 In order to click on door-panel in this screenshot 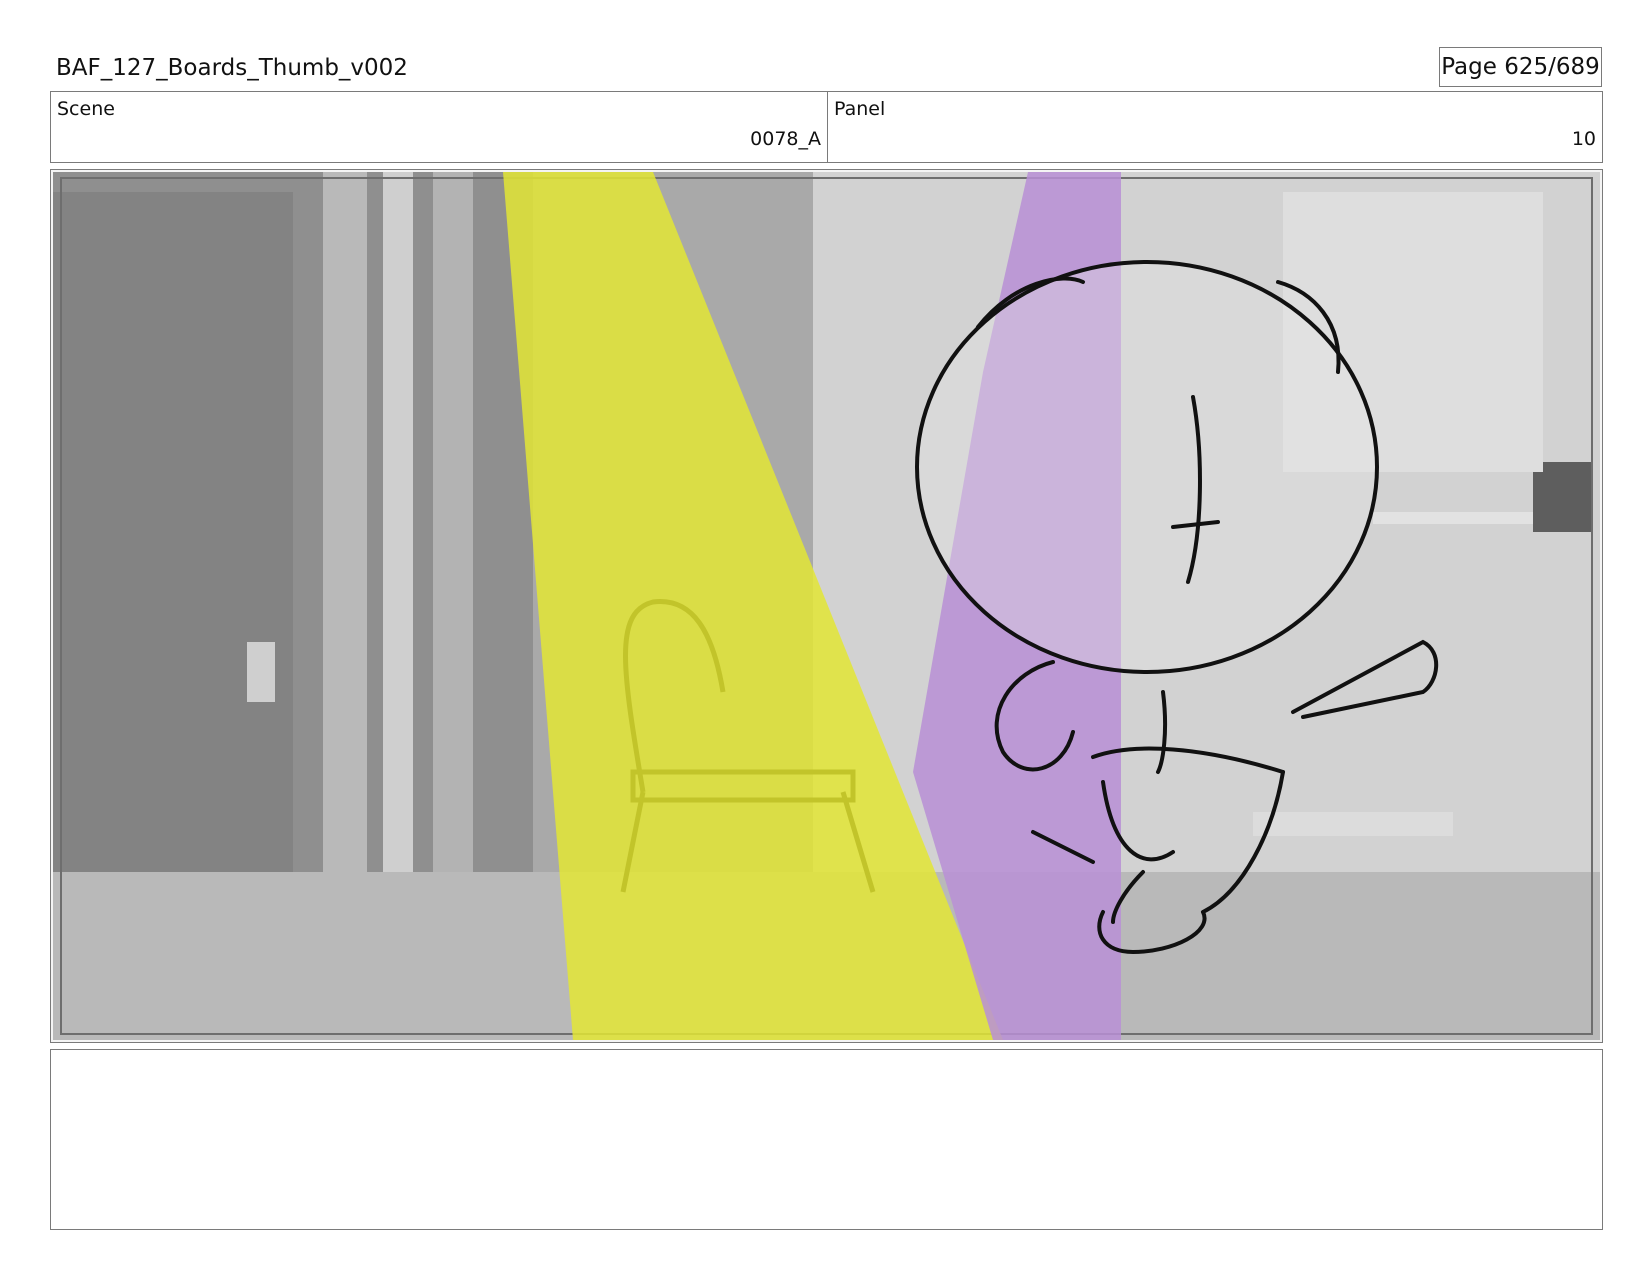, I will do `click(173, 532)`.